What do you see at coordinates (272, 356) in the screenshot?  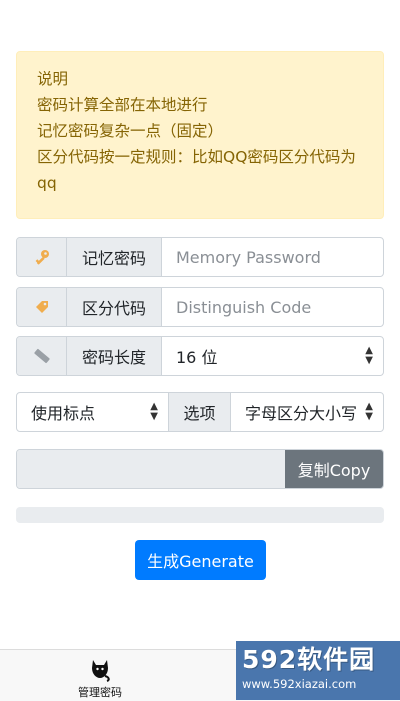 I see `password-length-select: 16 位 ▲ ▼` at bounding box center [272, 356].